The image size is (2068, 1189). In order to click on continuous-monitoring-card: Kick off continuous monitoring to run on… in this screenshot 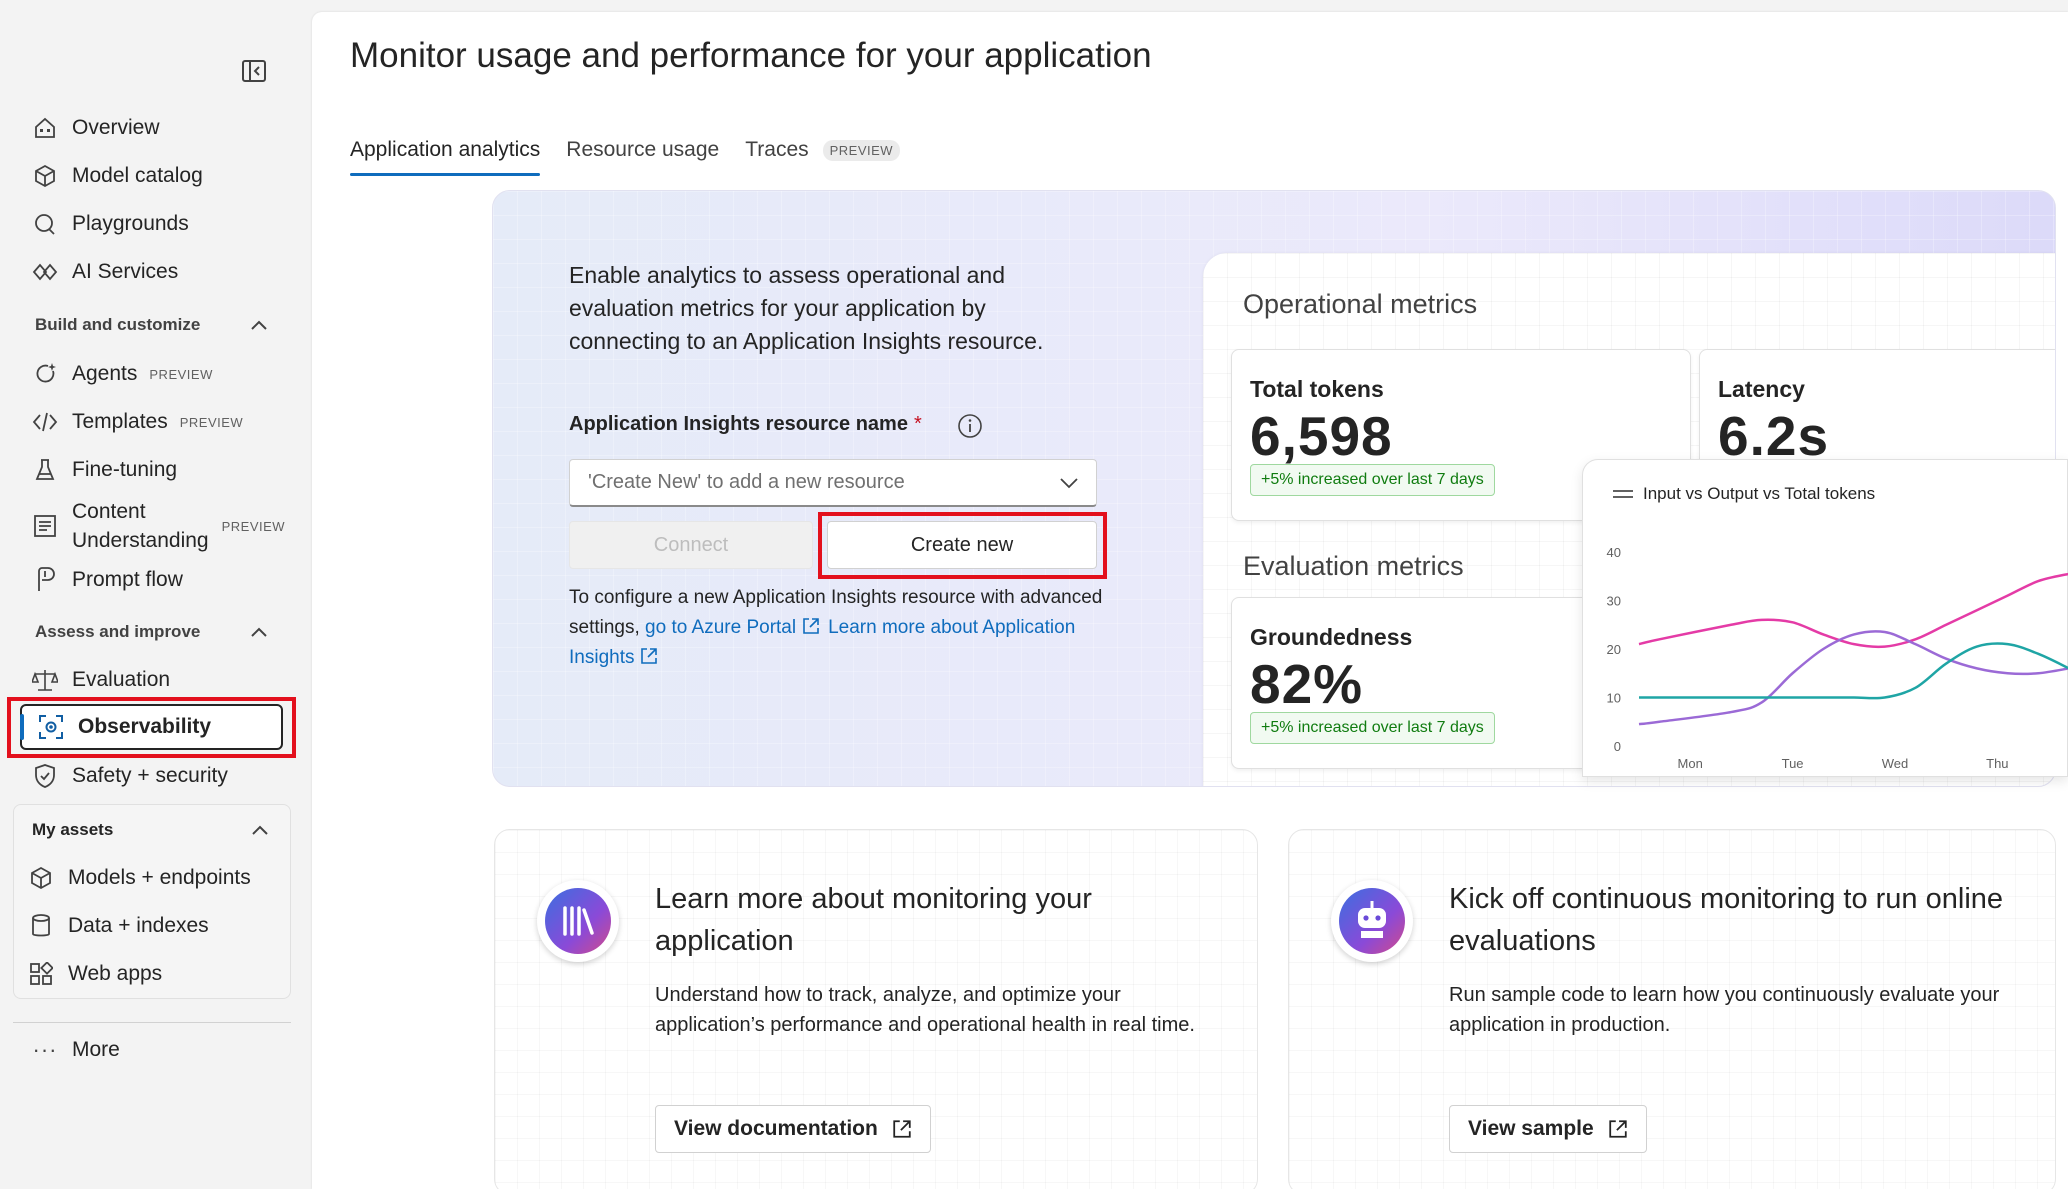, I will do `click(1672, 1009)`.